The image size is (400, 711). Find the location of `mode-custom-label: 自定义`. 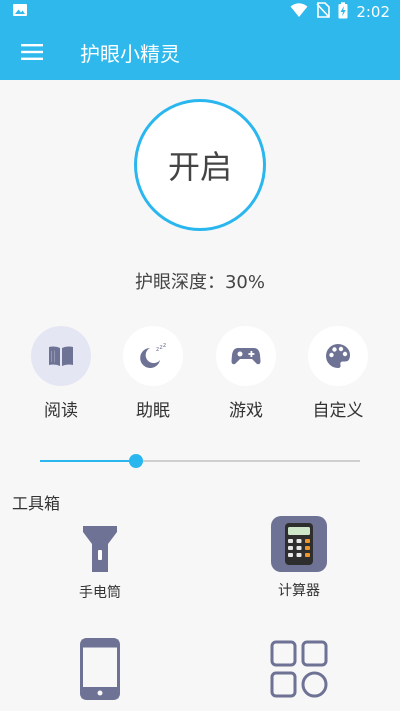

mode-custom-label: 自定义 is located at coordinates (338, 411).